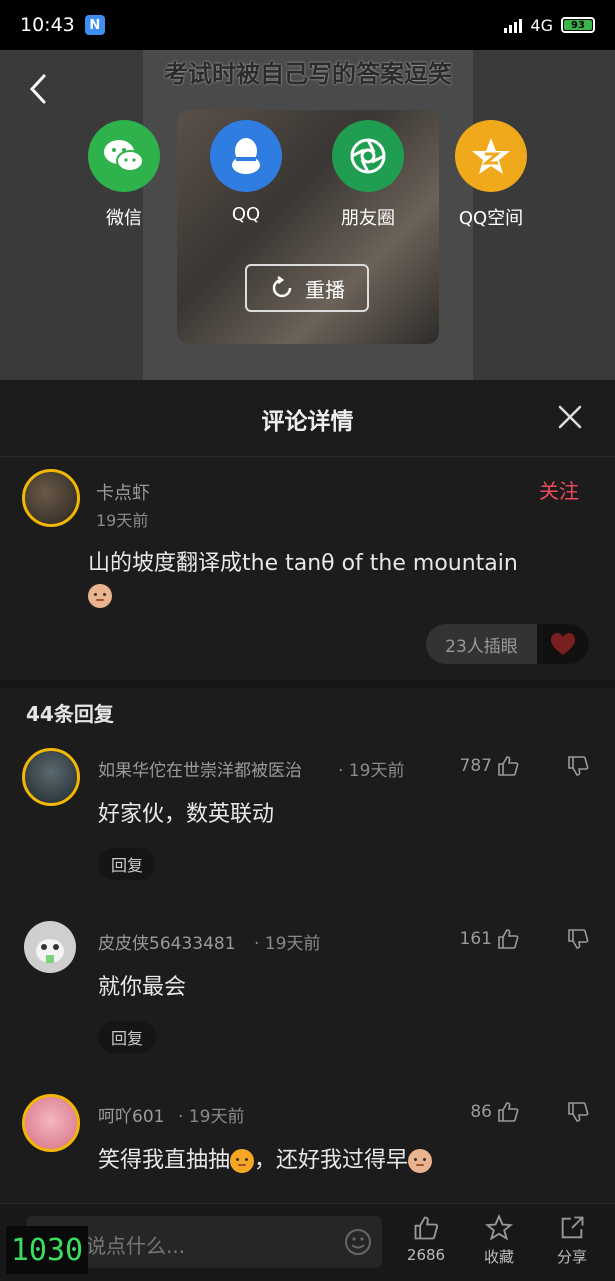  Describe the element at coordinates (572, 1240) in the screenshot. I see `share-button: 分享` at that location.